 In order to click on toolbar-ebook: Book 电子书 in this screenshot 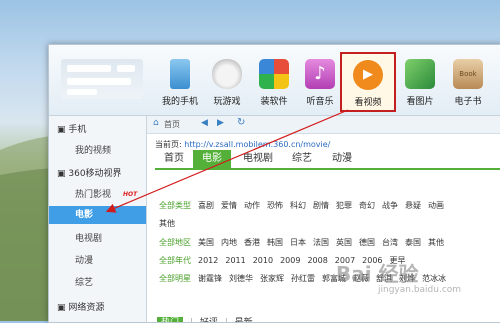, I will do `click(468, 83)`.